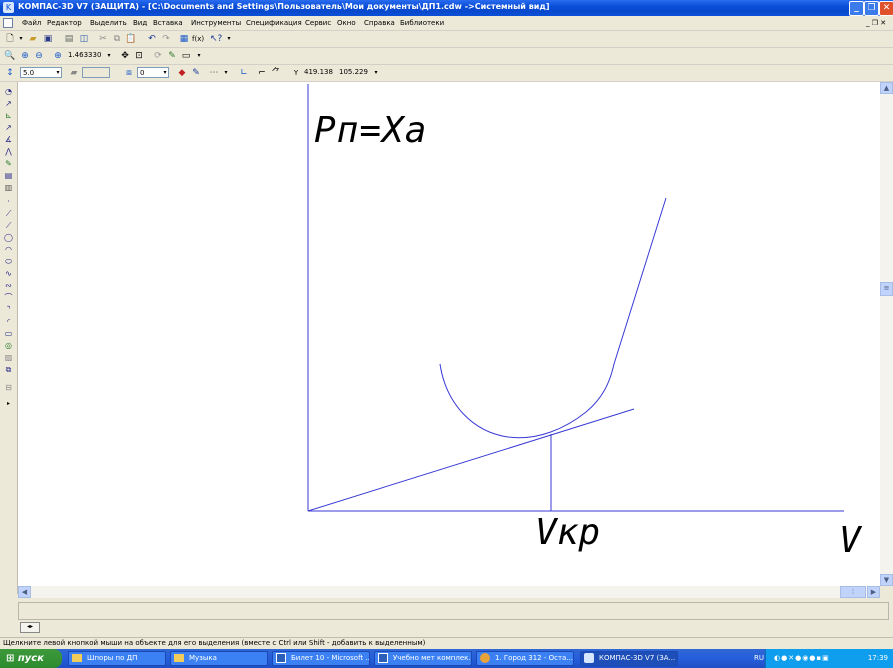 Image resolution: width=893 pixels, height=668 pixels. What do you see at coordinates (346, 23) in the screenshot?
I see `menu-window: Окно` at bounding box center [346, 23].